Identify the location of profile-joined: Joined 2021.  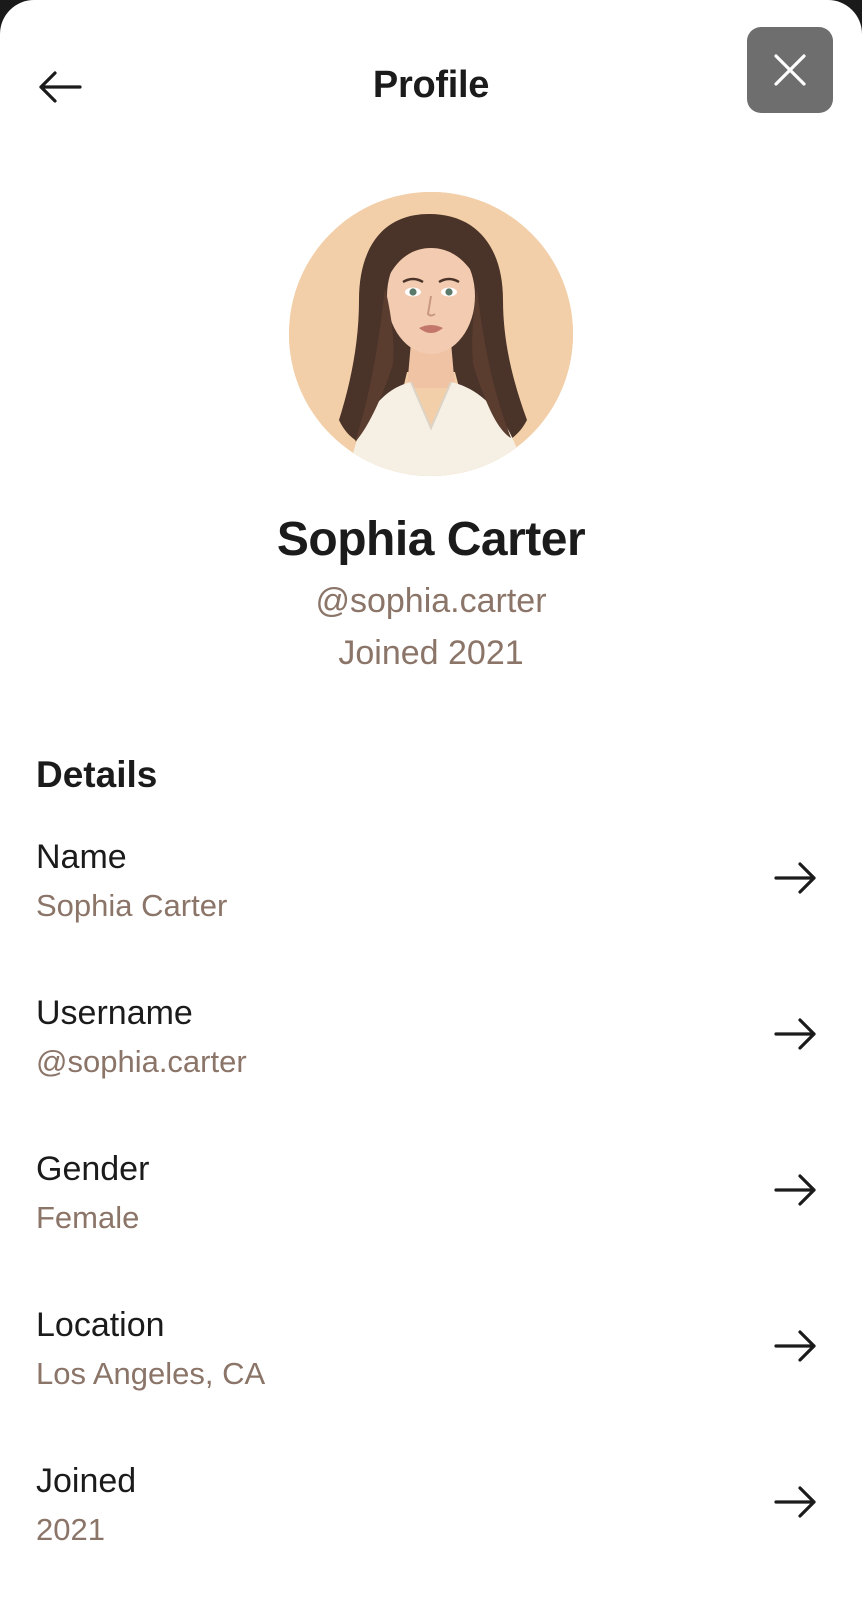
(431, 653).